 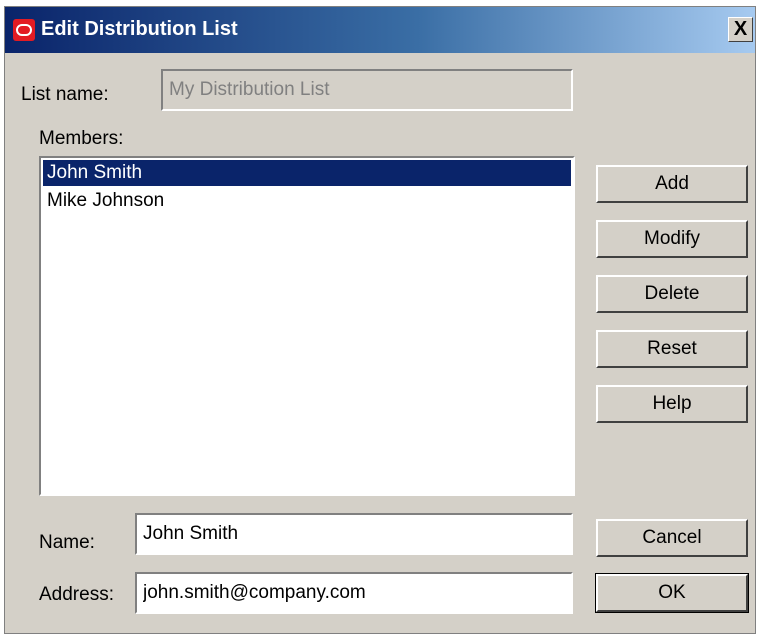 What do you see at coordinates (76, 594) in the screenshot?
I see `address-label: Address:` at bounding box center [76, 594].